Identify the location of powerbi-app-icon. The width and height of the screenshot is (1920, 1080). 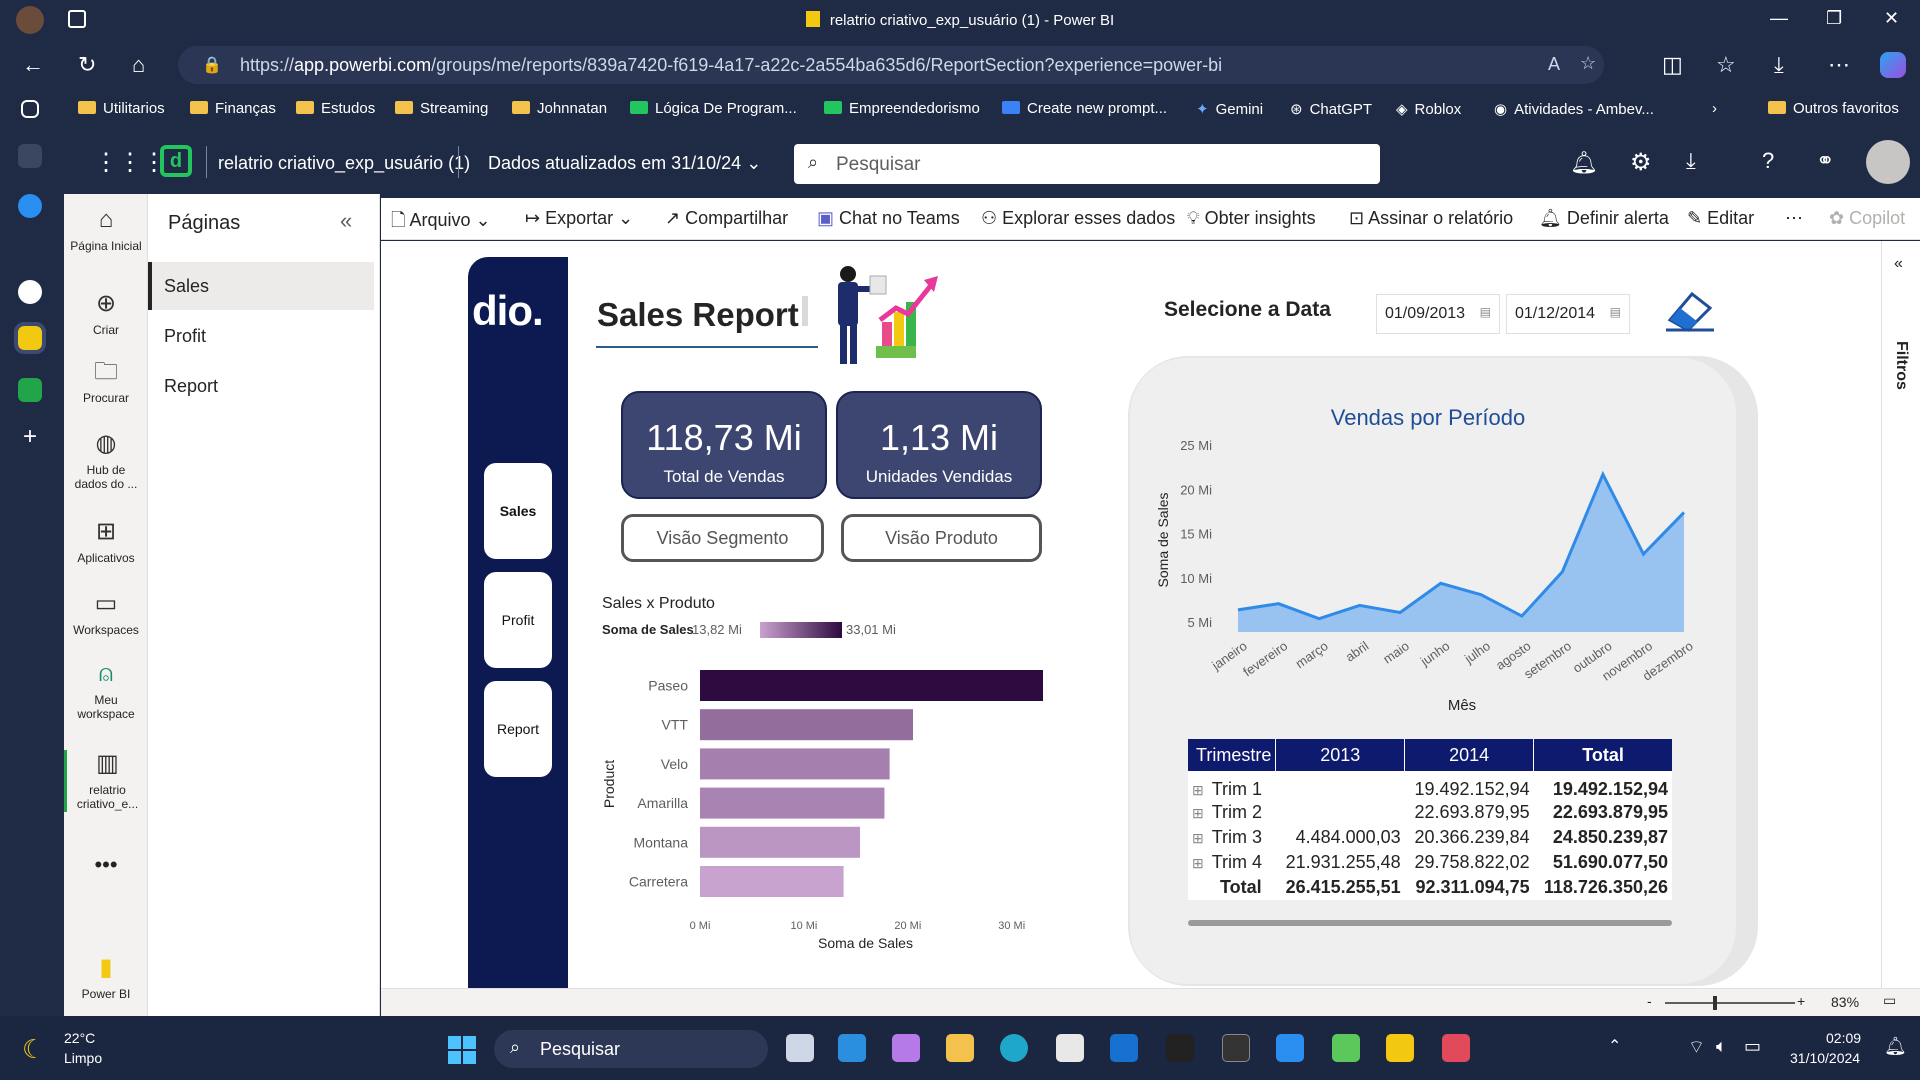
(30, 338).